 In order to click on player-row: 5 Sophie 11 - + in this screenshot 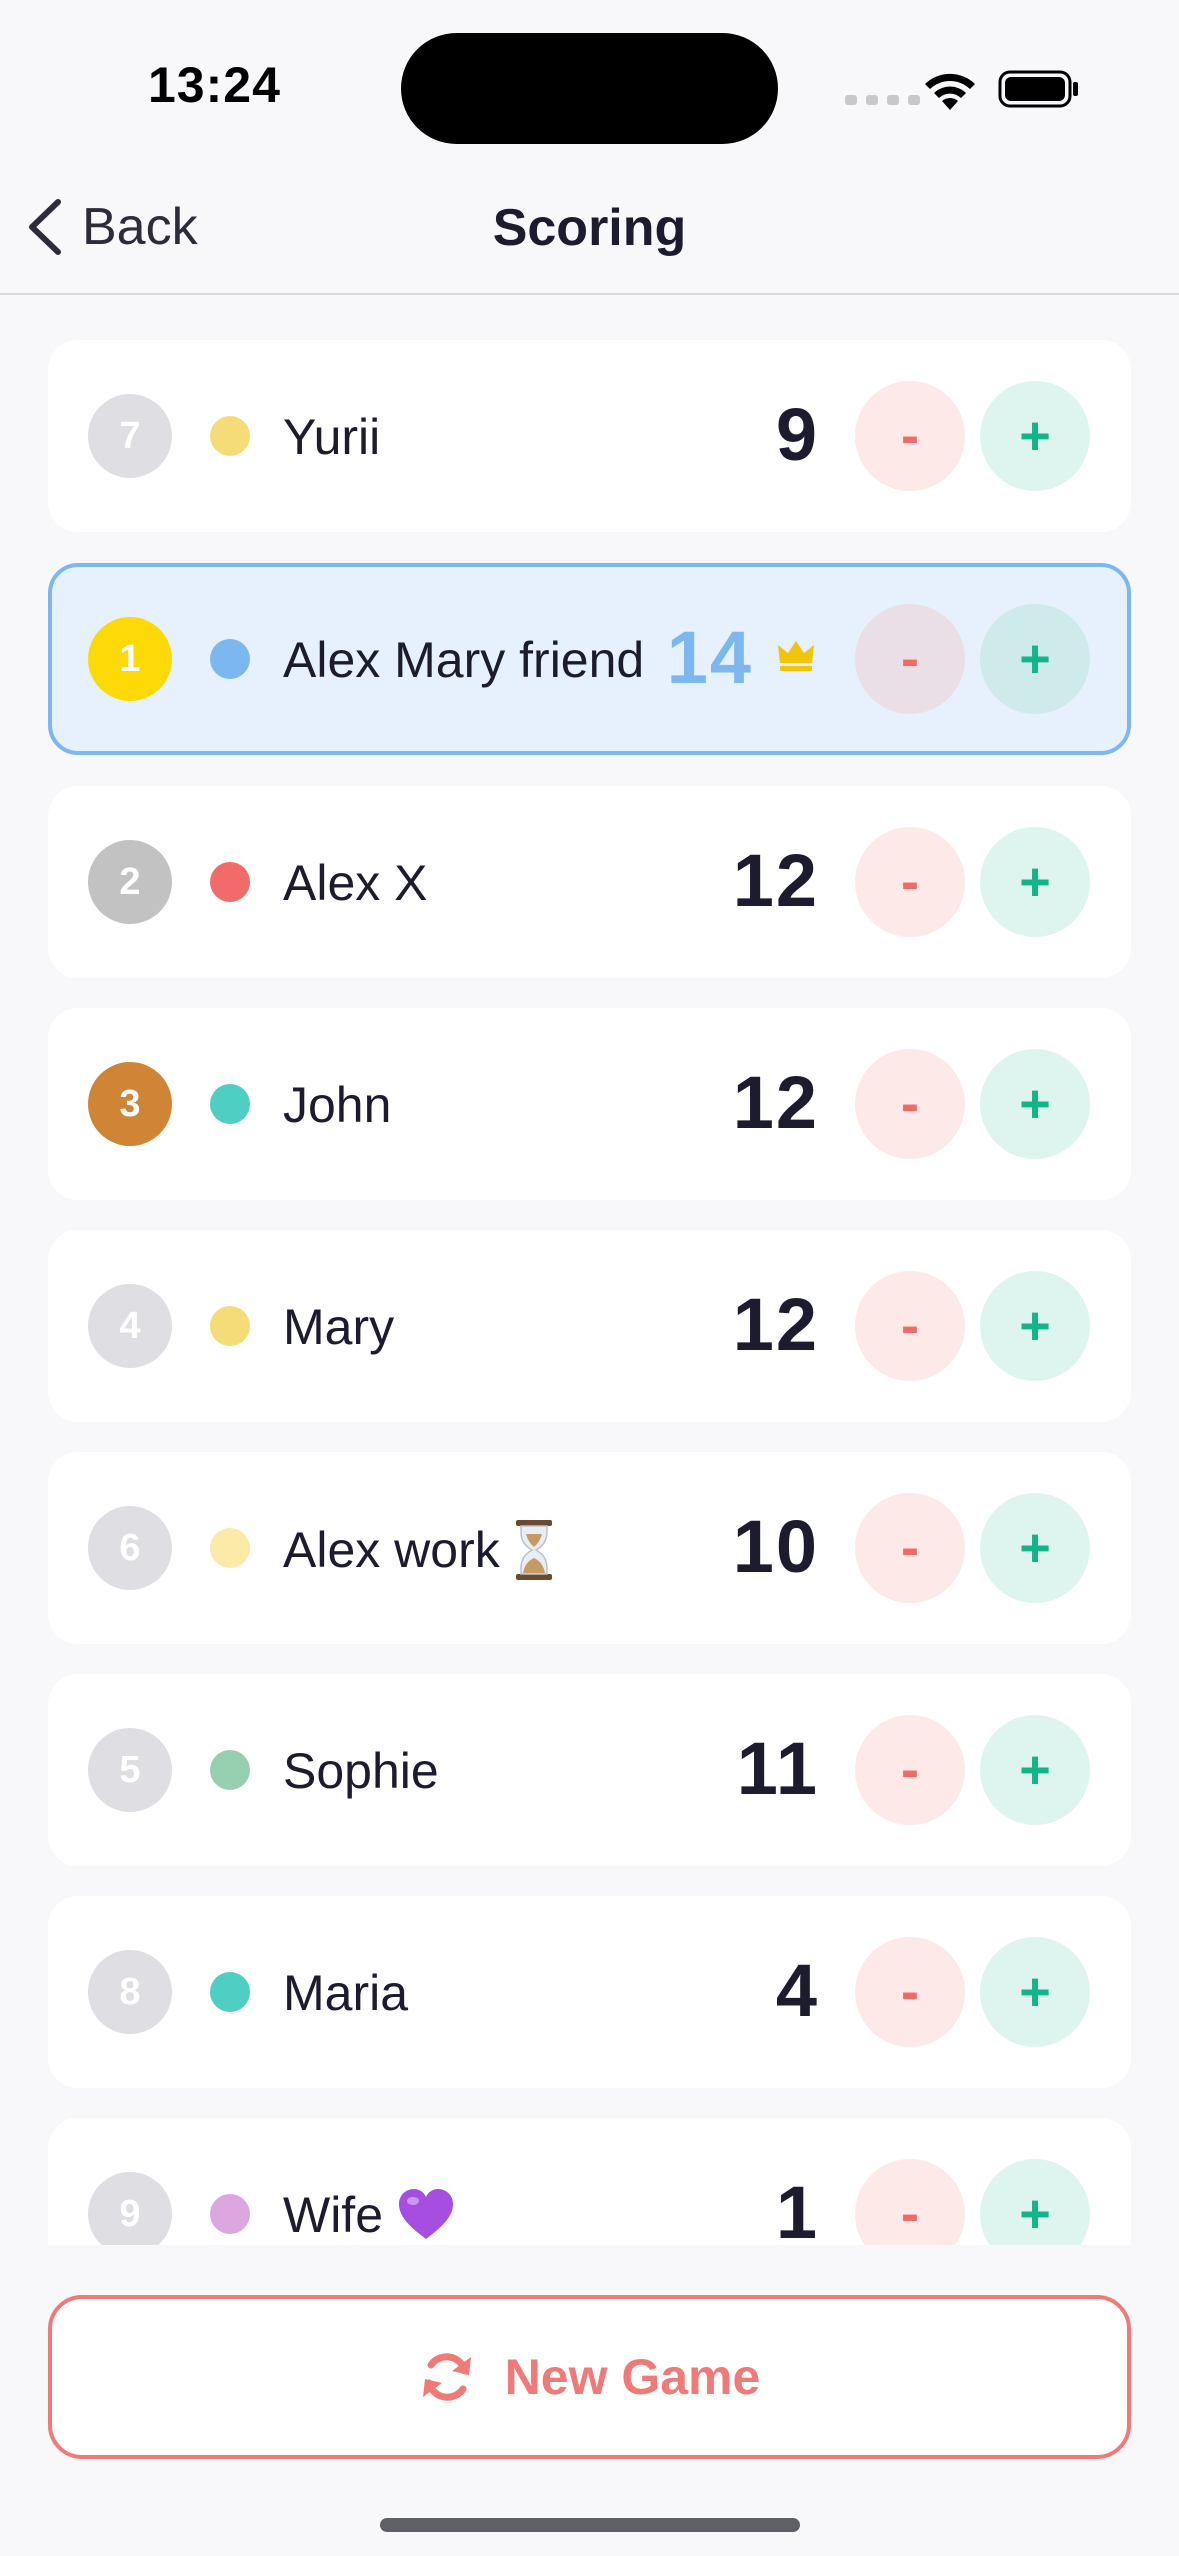, I will do `click(589, 1770)`.